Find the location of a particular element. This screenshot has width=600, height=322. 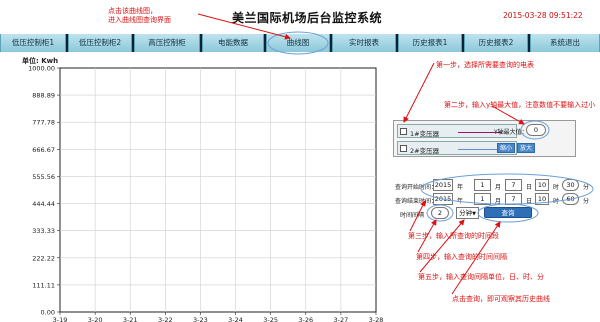

query-start-minute-unit: 分 is located at coordinates (586, 187).